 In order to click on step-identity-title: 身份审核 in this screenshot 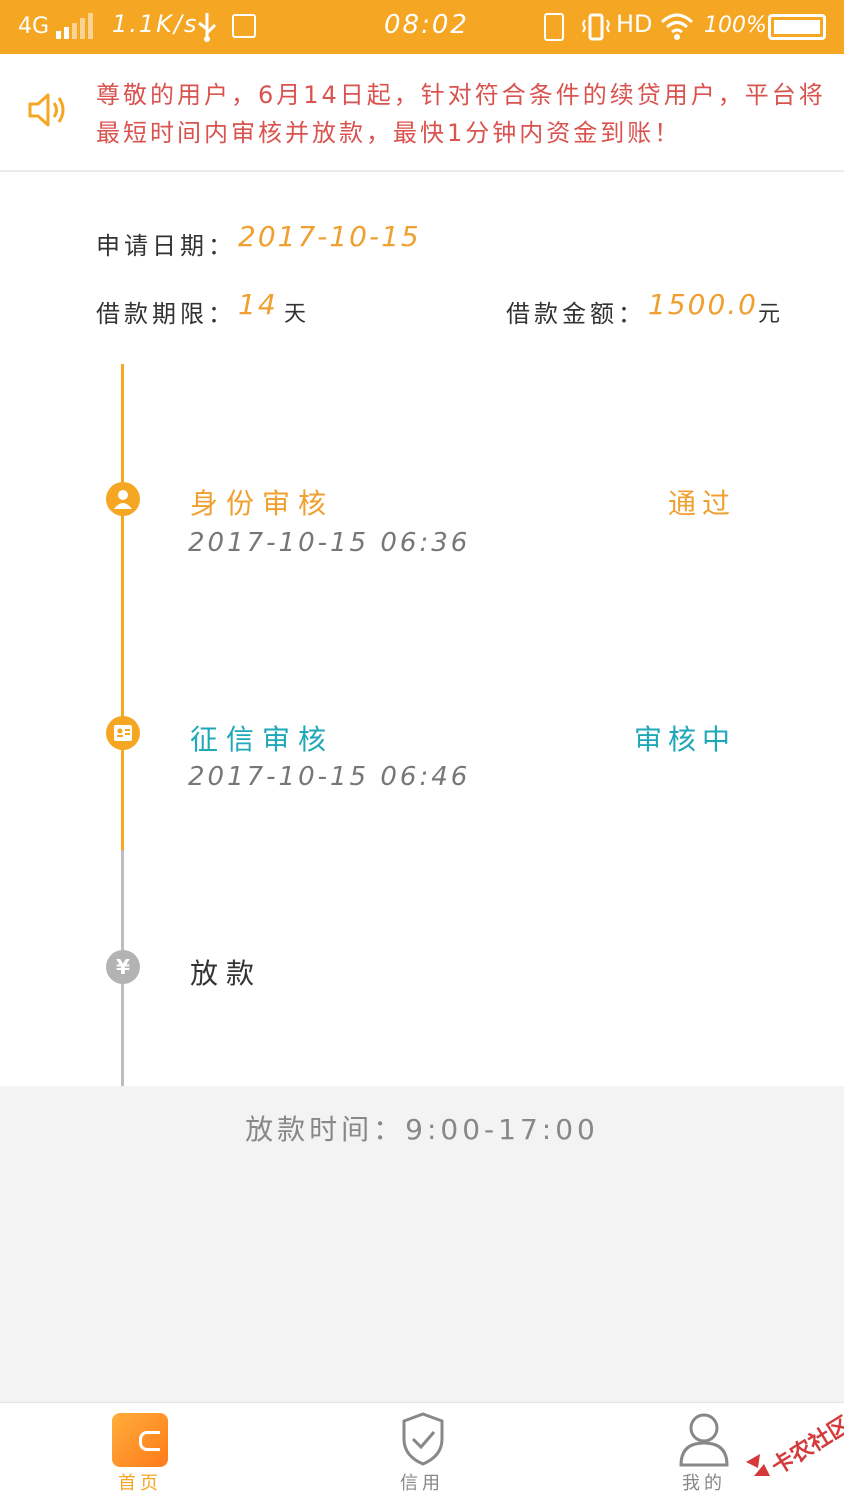, I will do `click(262, 503)`.